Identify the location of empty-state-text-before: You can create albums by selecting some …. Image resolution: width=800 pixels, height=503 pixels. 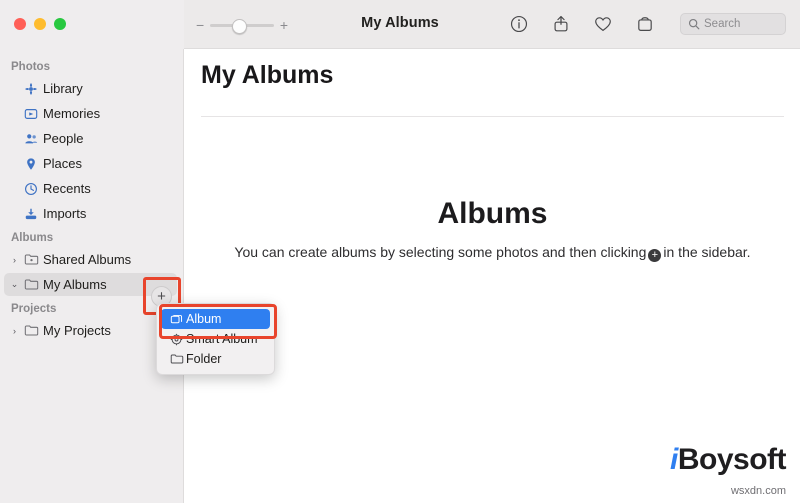
(440, 252).